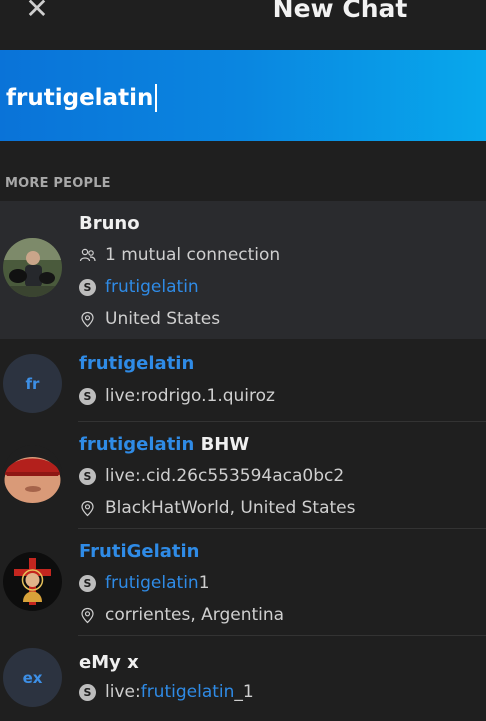 The height and width of the screenshot is (721, 486). I want to click on skype-id-line: S frutigelatin 1, so click(144, 583).